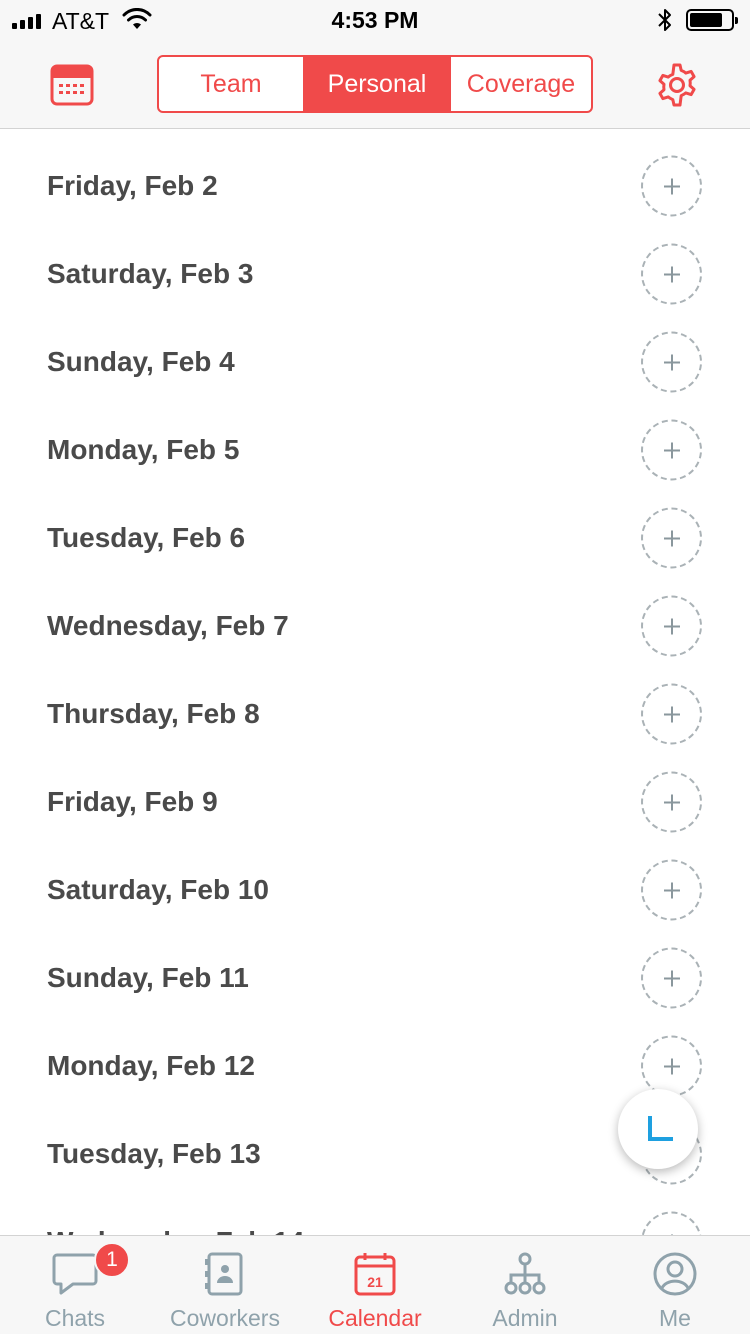  What do you see at coordinates (168, 625) in the screenshot?
I see `day-label: Wednesday, Feb 7` at bounding box center [168, 625].